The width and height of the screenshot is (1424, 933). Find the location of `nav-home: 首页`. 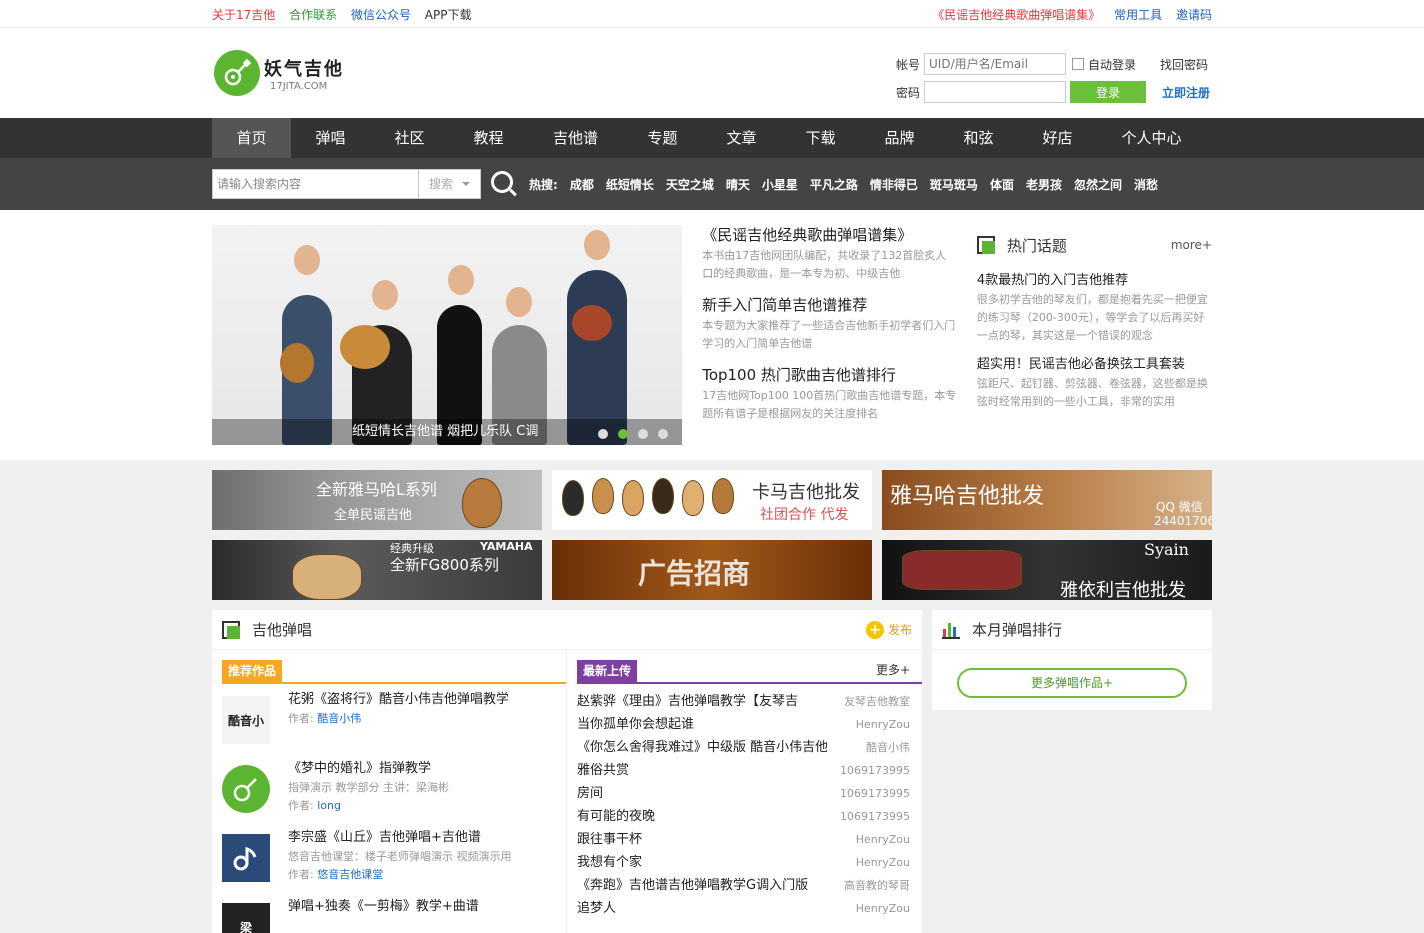

nav-home: 首页 is located at coordinates (251, 138).